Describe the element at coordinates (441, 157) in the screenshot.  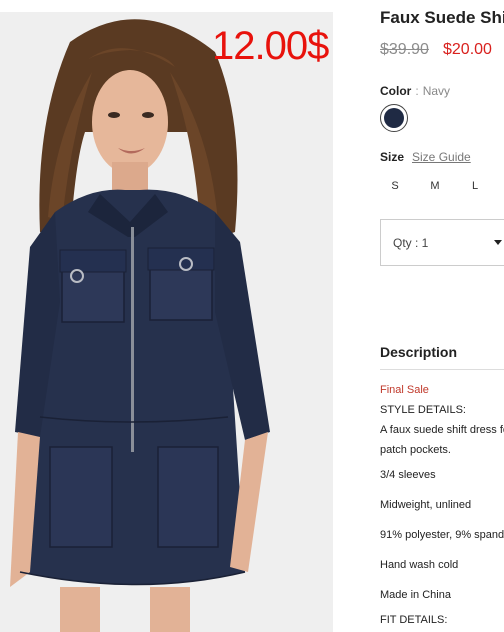
I see `size-guide-link: Size Guide` at that location.